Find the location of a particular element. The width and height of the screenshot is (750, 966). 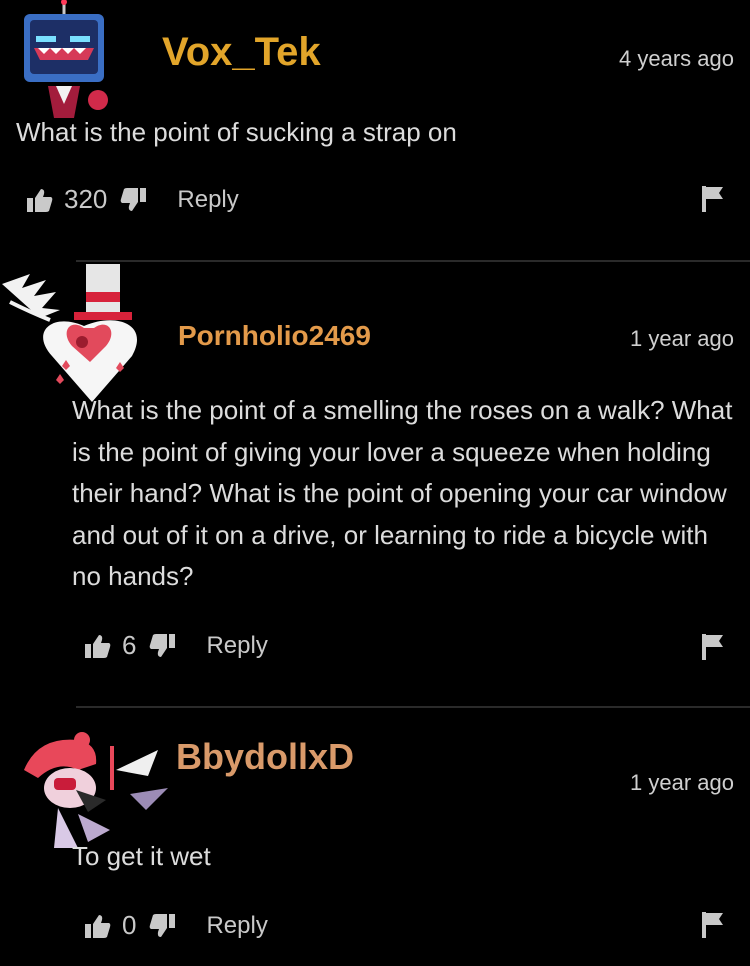

username: Pornholio2469 is located at coordinates (274, 336).